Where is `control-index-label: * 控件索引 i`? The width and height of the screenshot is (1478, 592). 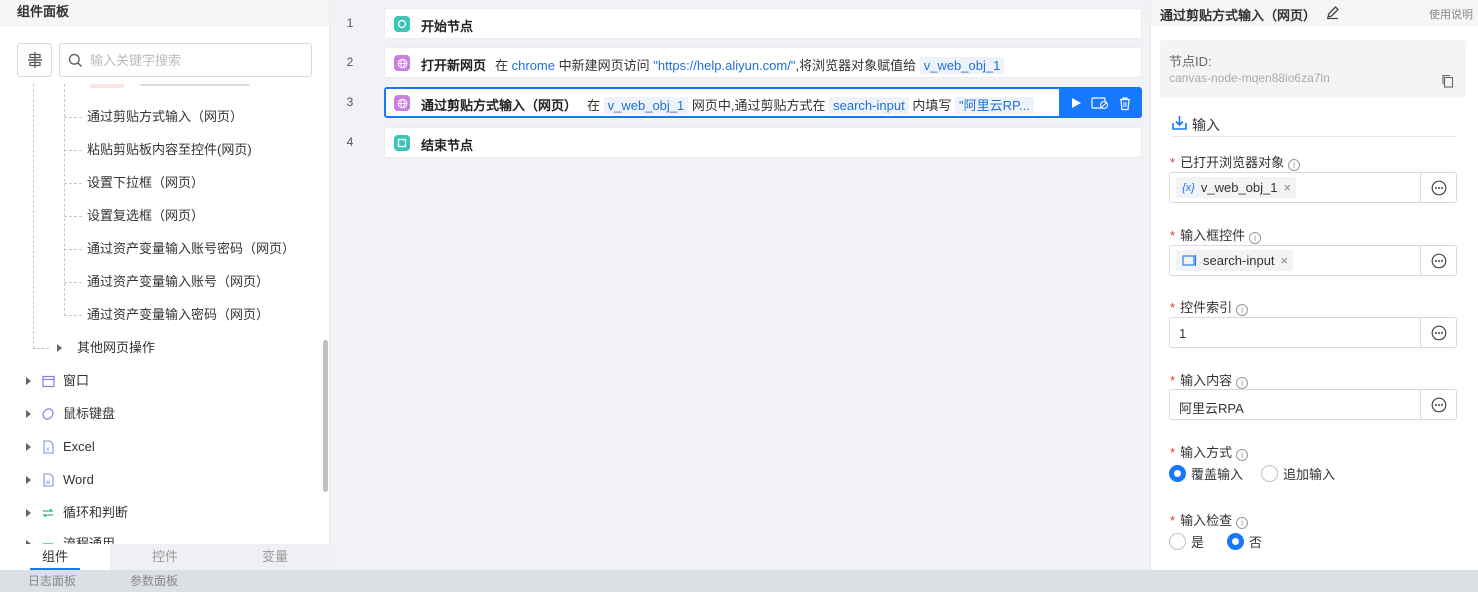
control-index-label: * 控件索引 i is located at coordinates (1209, 306).